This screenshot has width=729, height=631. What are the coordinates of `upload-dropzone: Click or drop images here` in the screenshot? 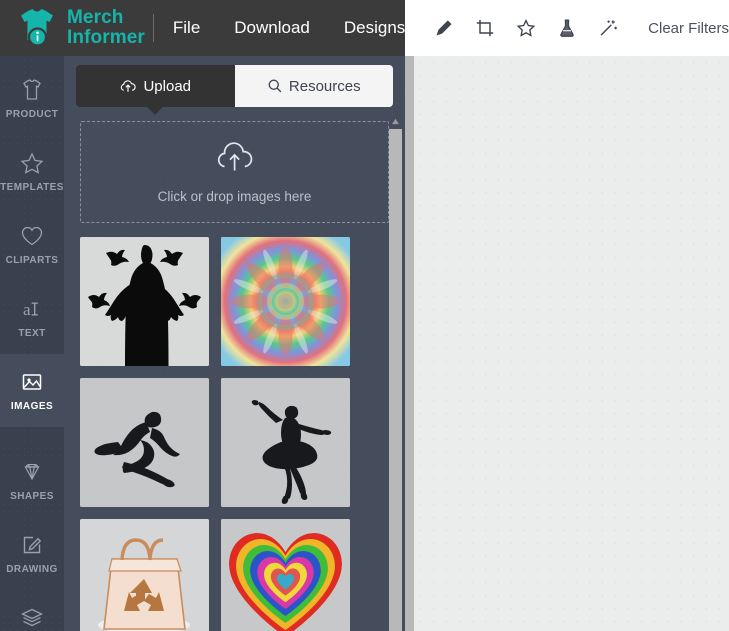 It's located at (234, 172).